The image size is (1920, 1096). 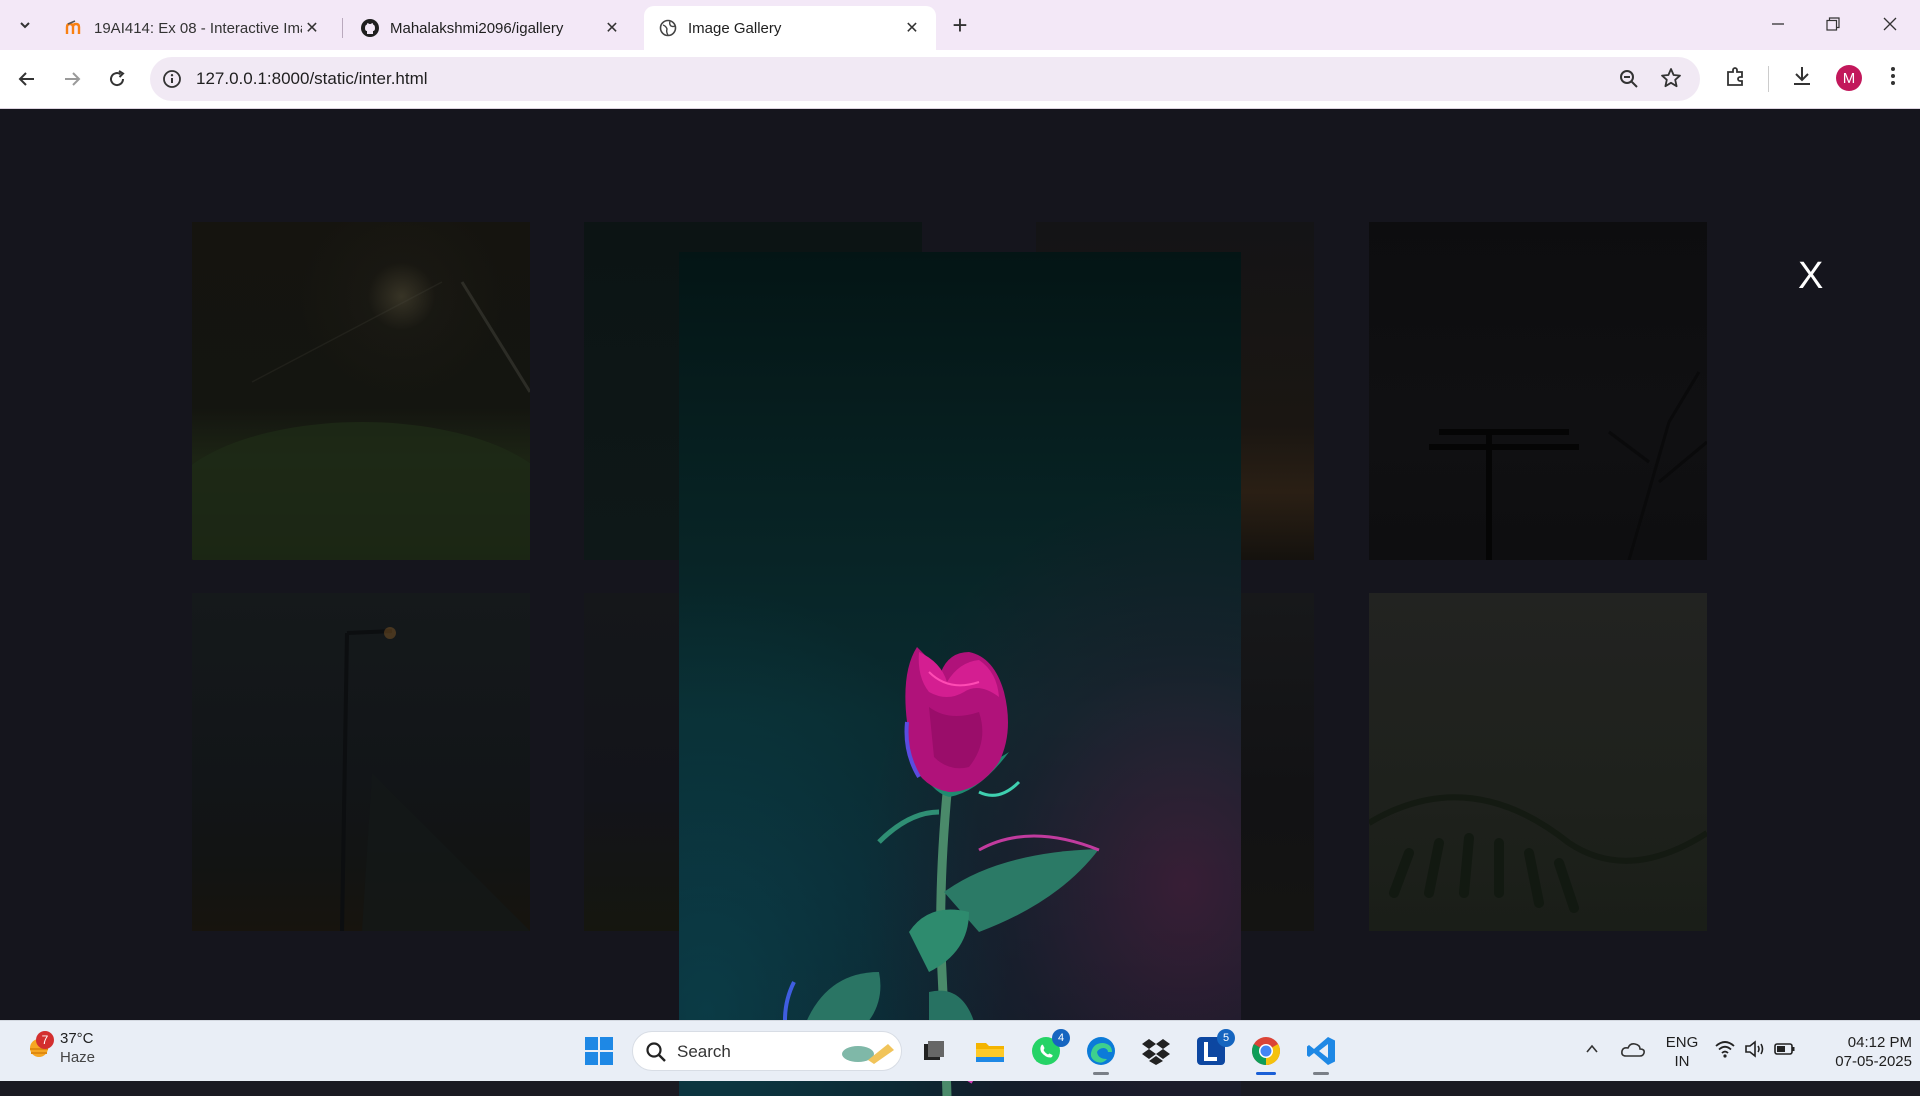 What do you see at coordinates (1860, 1052) in the screenshot?
I see `clock: 04:12 PM 07-05-2025` at bounding box center [1860, 1052].